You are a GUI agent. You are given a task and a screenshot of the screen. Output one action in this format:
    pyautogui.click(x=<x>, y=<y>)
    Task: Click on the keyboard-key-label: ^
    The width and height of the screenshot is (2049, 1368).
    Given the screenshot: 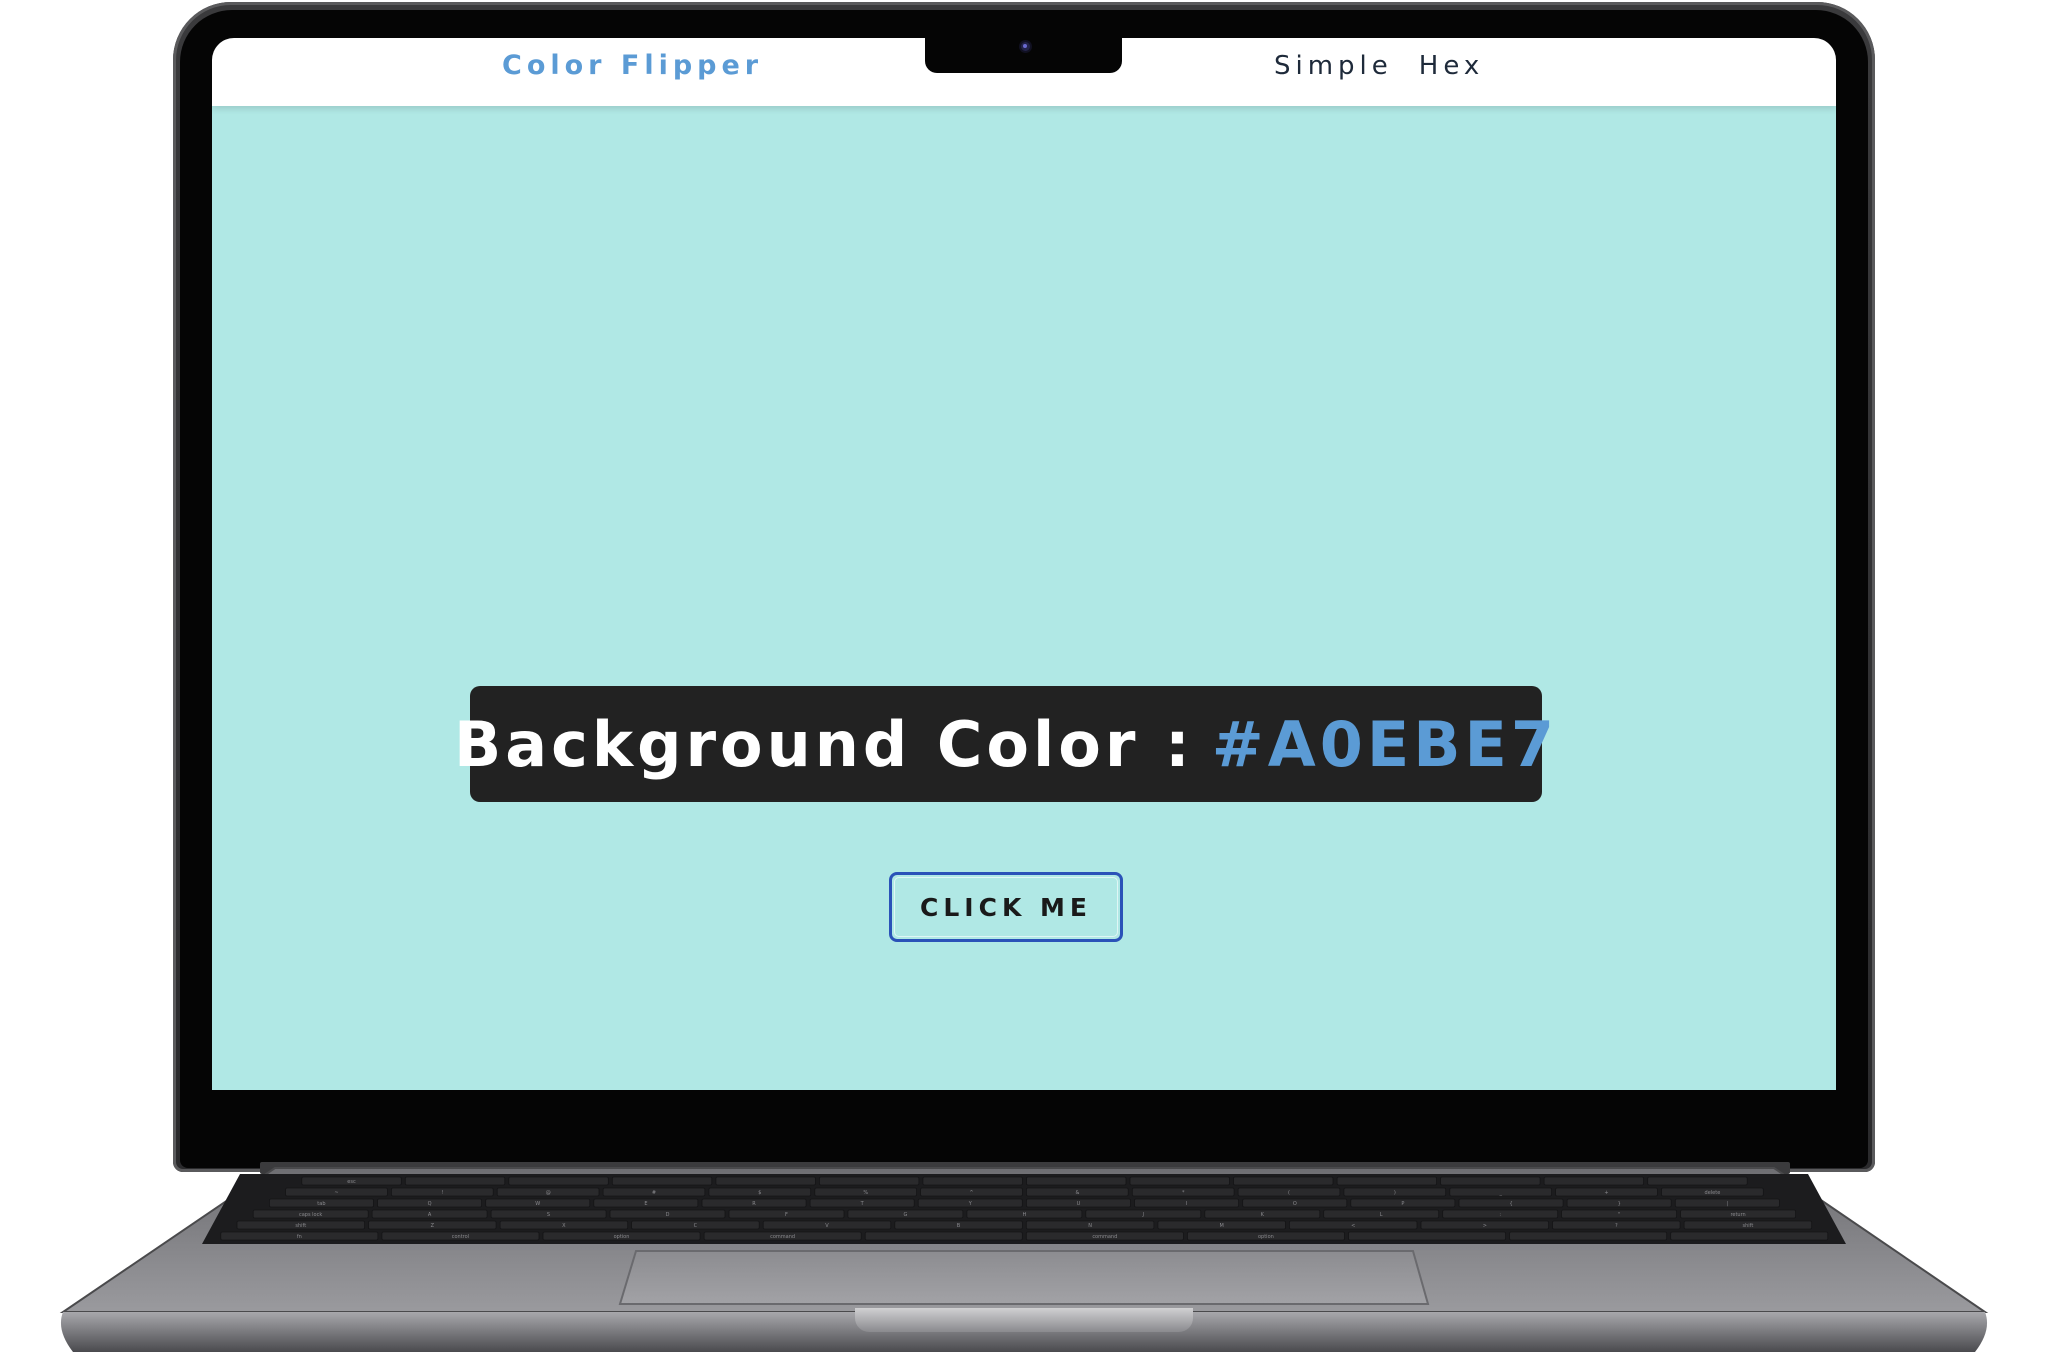 What is the action you would take?
    pyautogui.click(x=971, y=1193)
    